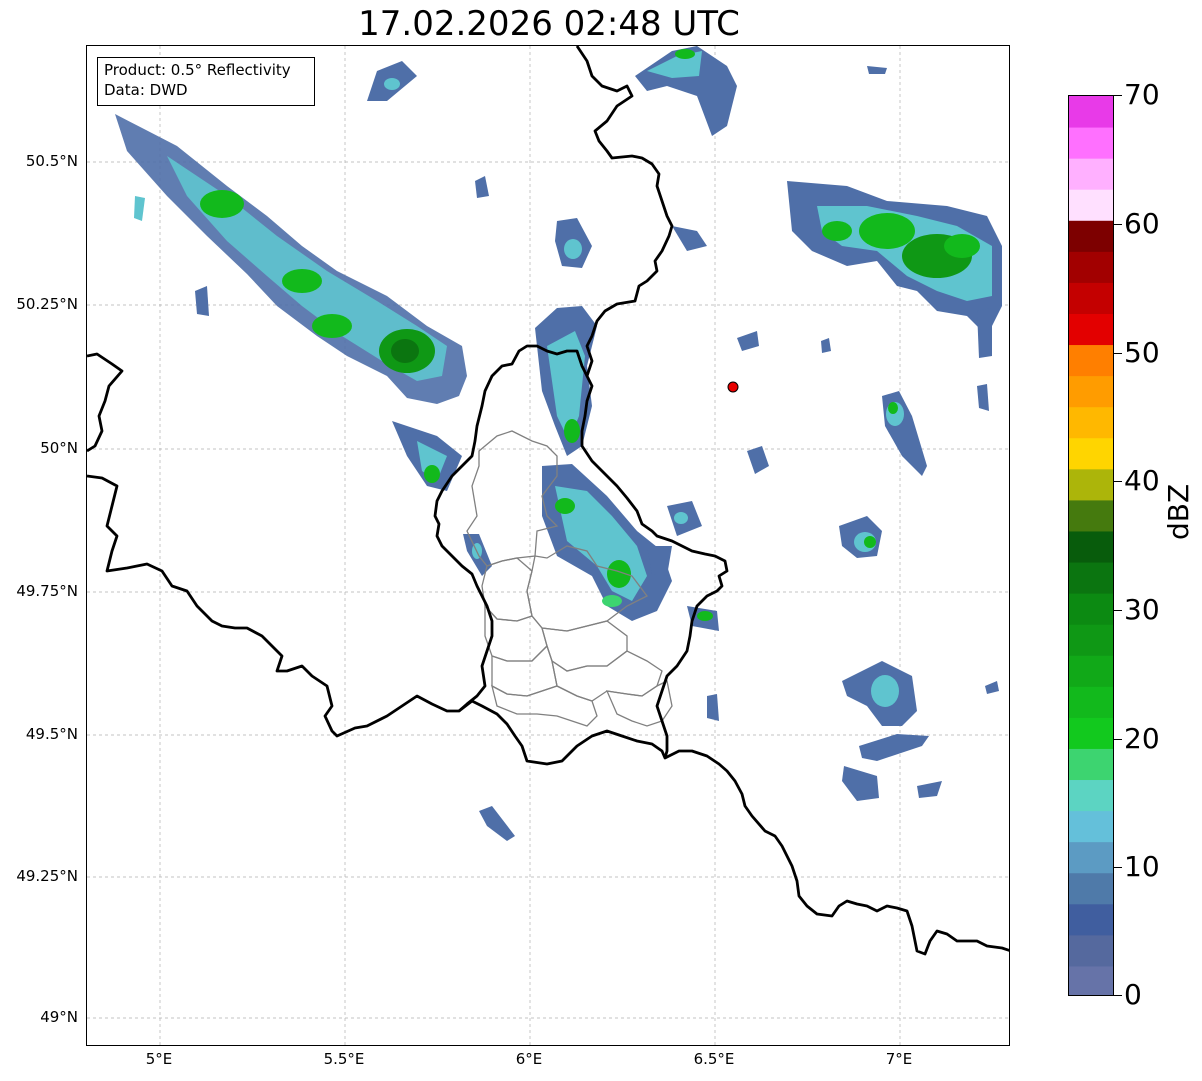 The height and width of the screenshot is (1081, 1202). What do you see at coordinates (714, 1059) in the screenshot?
I see `lon-label: 6.5°E` at bounding box center [714, 1059].